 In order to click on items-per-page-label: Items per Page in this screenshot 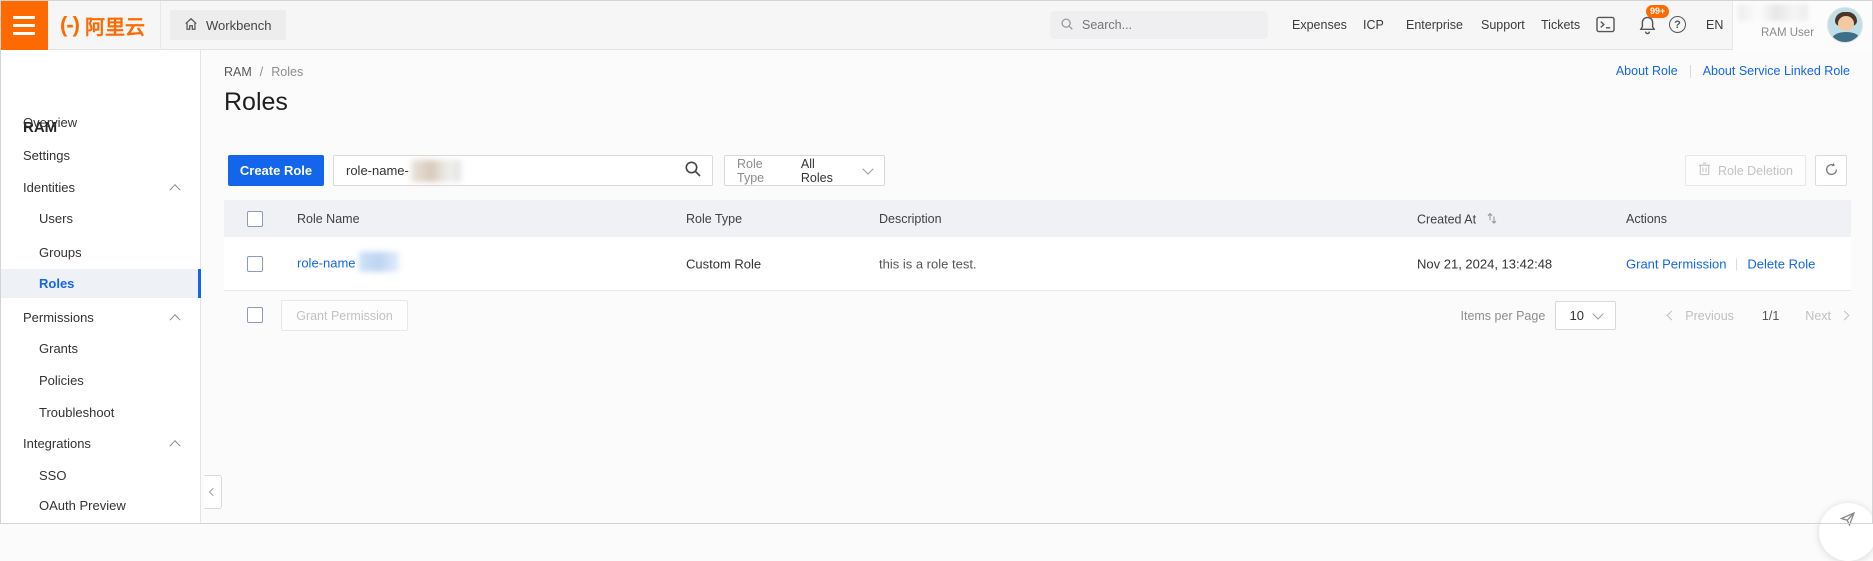, I will do `click(1503, 315)`.